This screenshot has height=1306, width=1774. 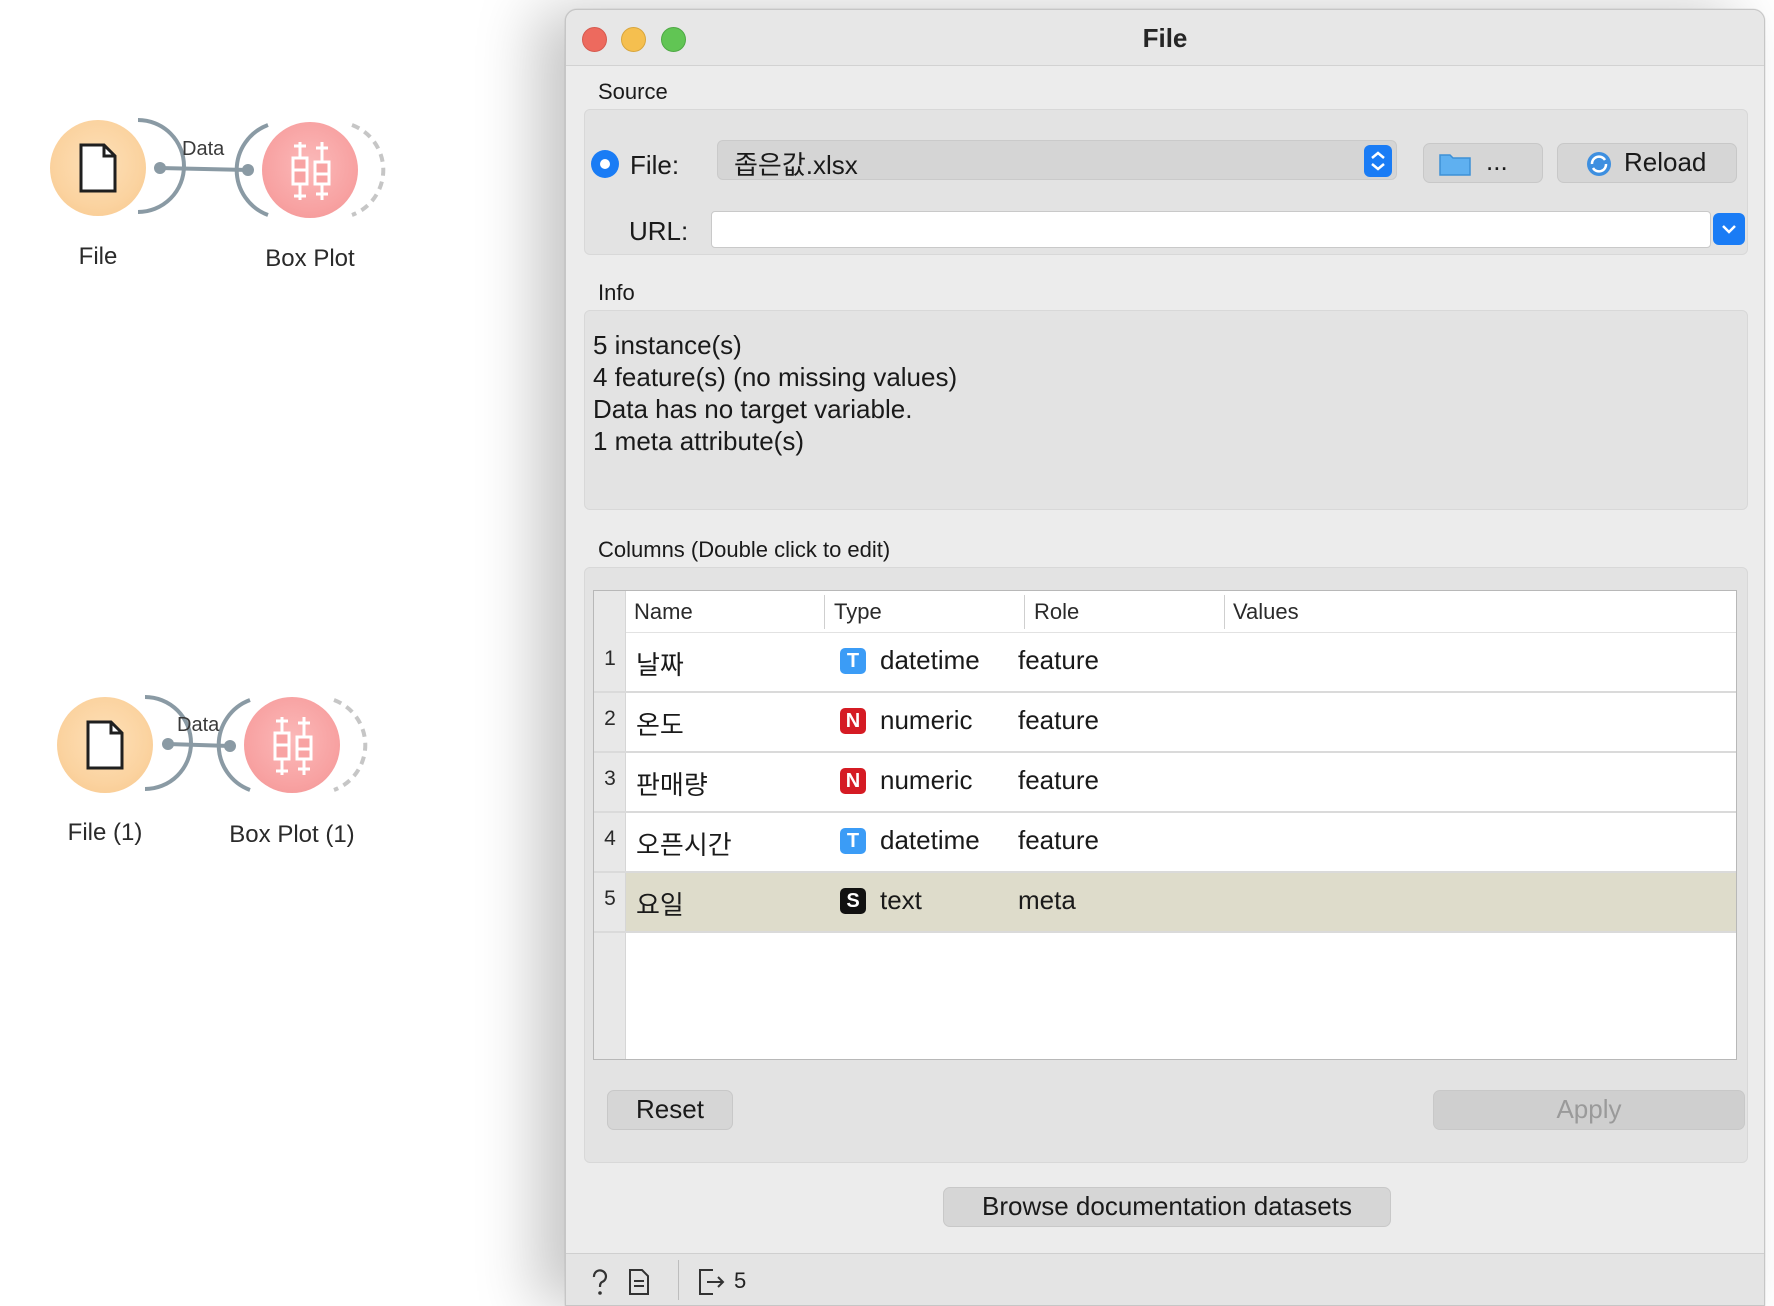 What do you see at coordinates (853, 901) in the screenshot?
I see `string-type-icon: S` at bounding box center [853, 901].